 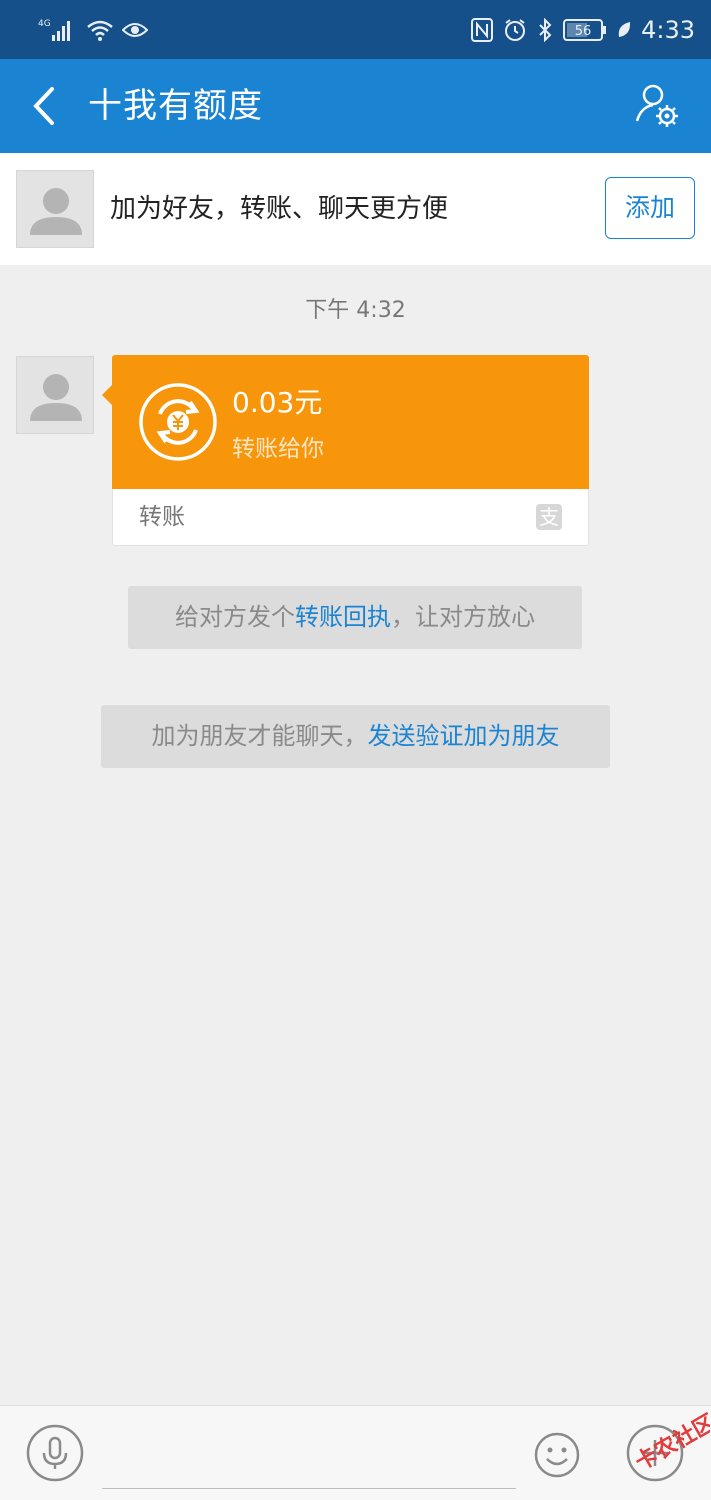 I want to click on nfc-icon, so click(x=482, y=30).